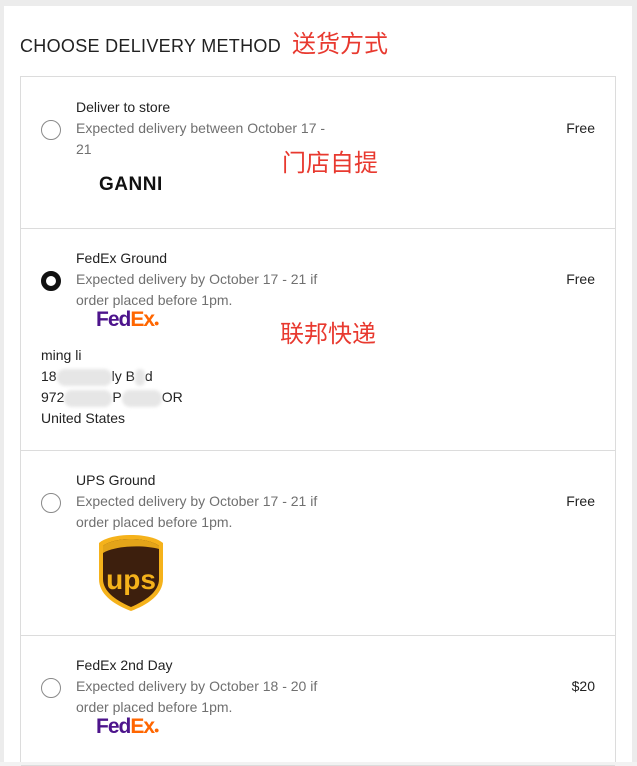 This screenshot has height=766, width=637. What do you see at coordinates (51, 130) in the screenshot?
I see `radio-deliver-to-store` at bounding box center [51, 130].